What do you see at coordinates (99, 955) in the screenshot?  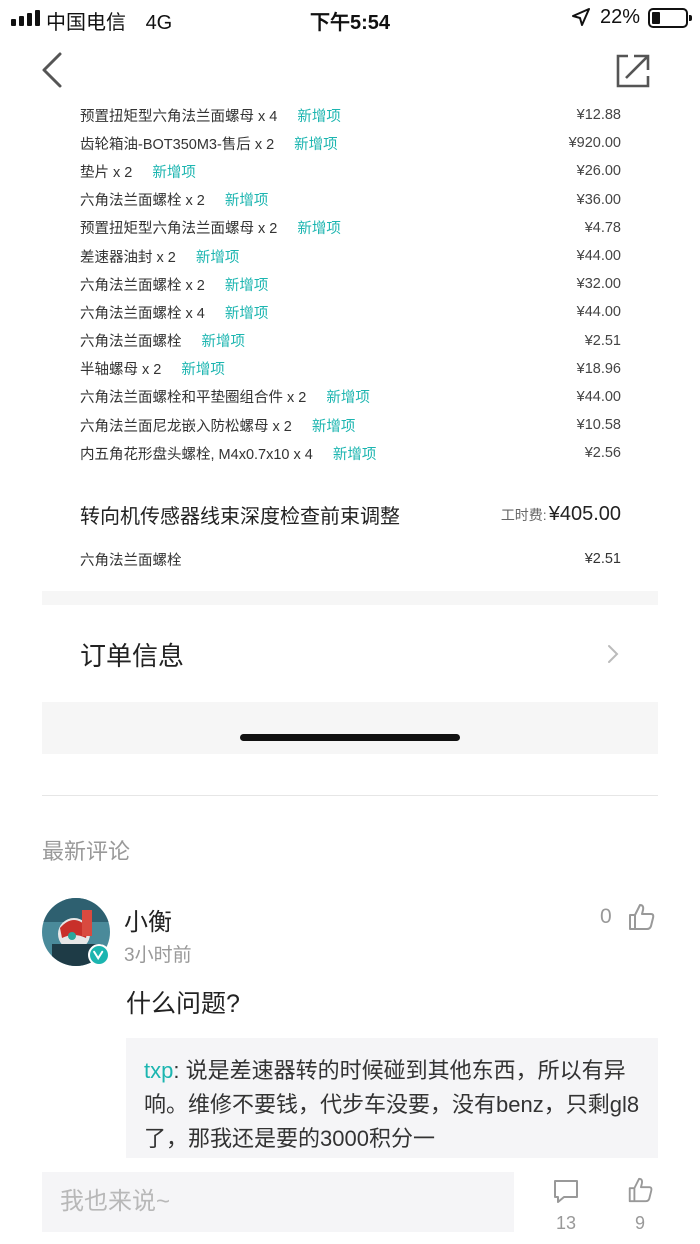 I see `verified-badge-icon` at bounding box center [99, 955].